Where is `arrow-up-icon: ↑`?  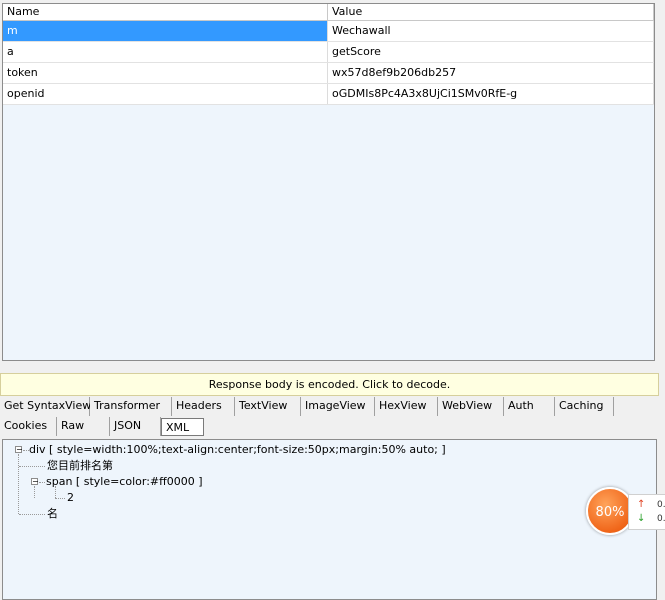 arrow-up-icon: ↑ is located at coordinates (641, 504).